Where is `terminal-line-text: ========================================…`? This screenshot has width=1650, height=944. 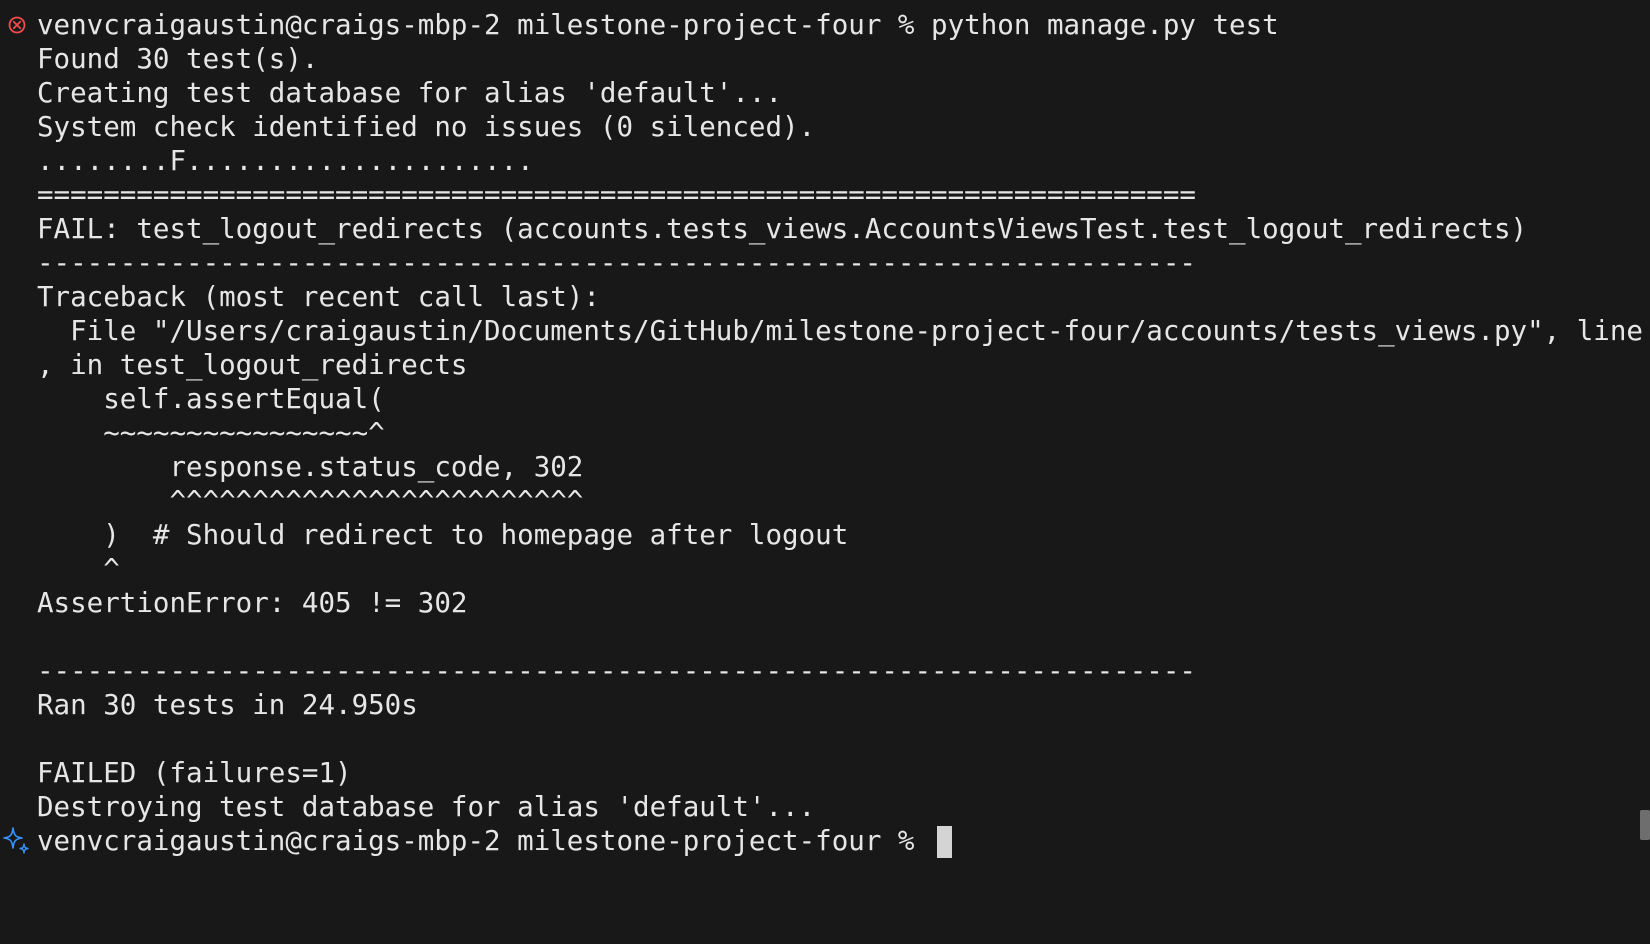 terminal-line-text: ========================================… is located at coordinates (616, 195).